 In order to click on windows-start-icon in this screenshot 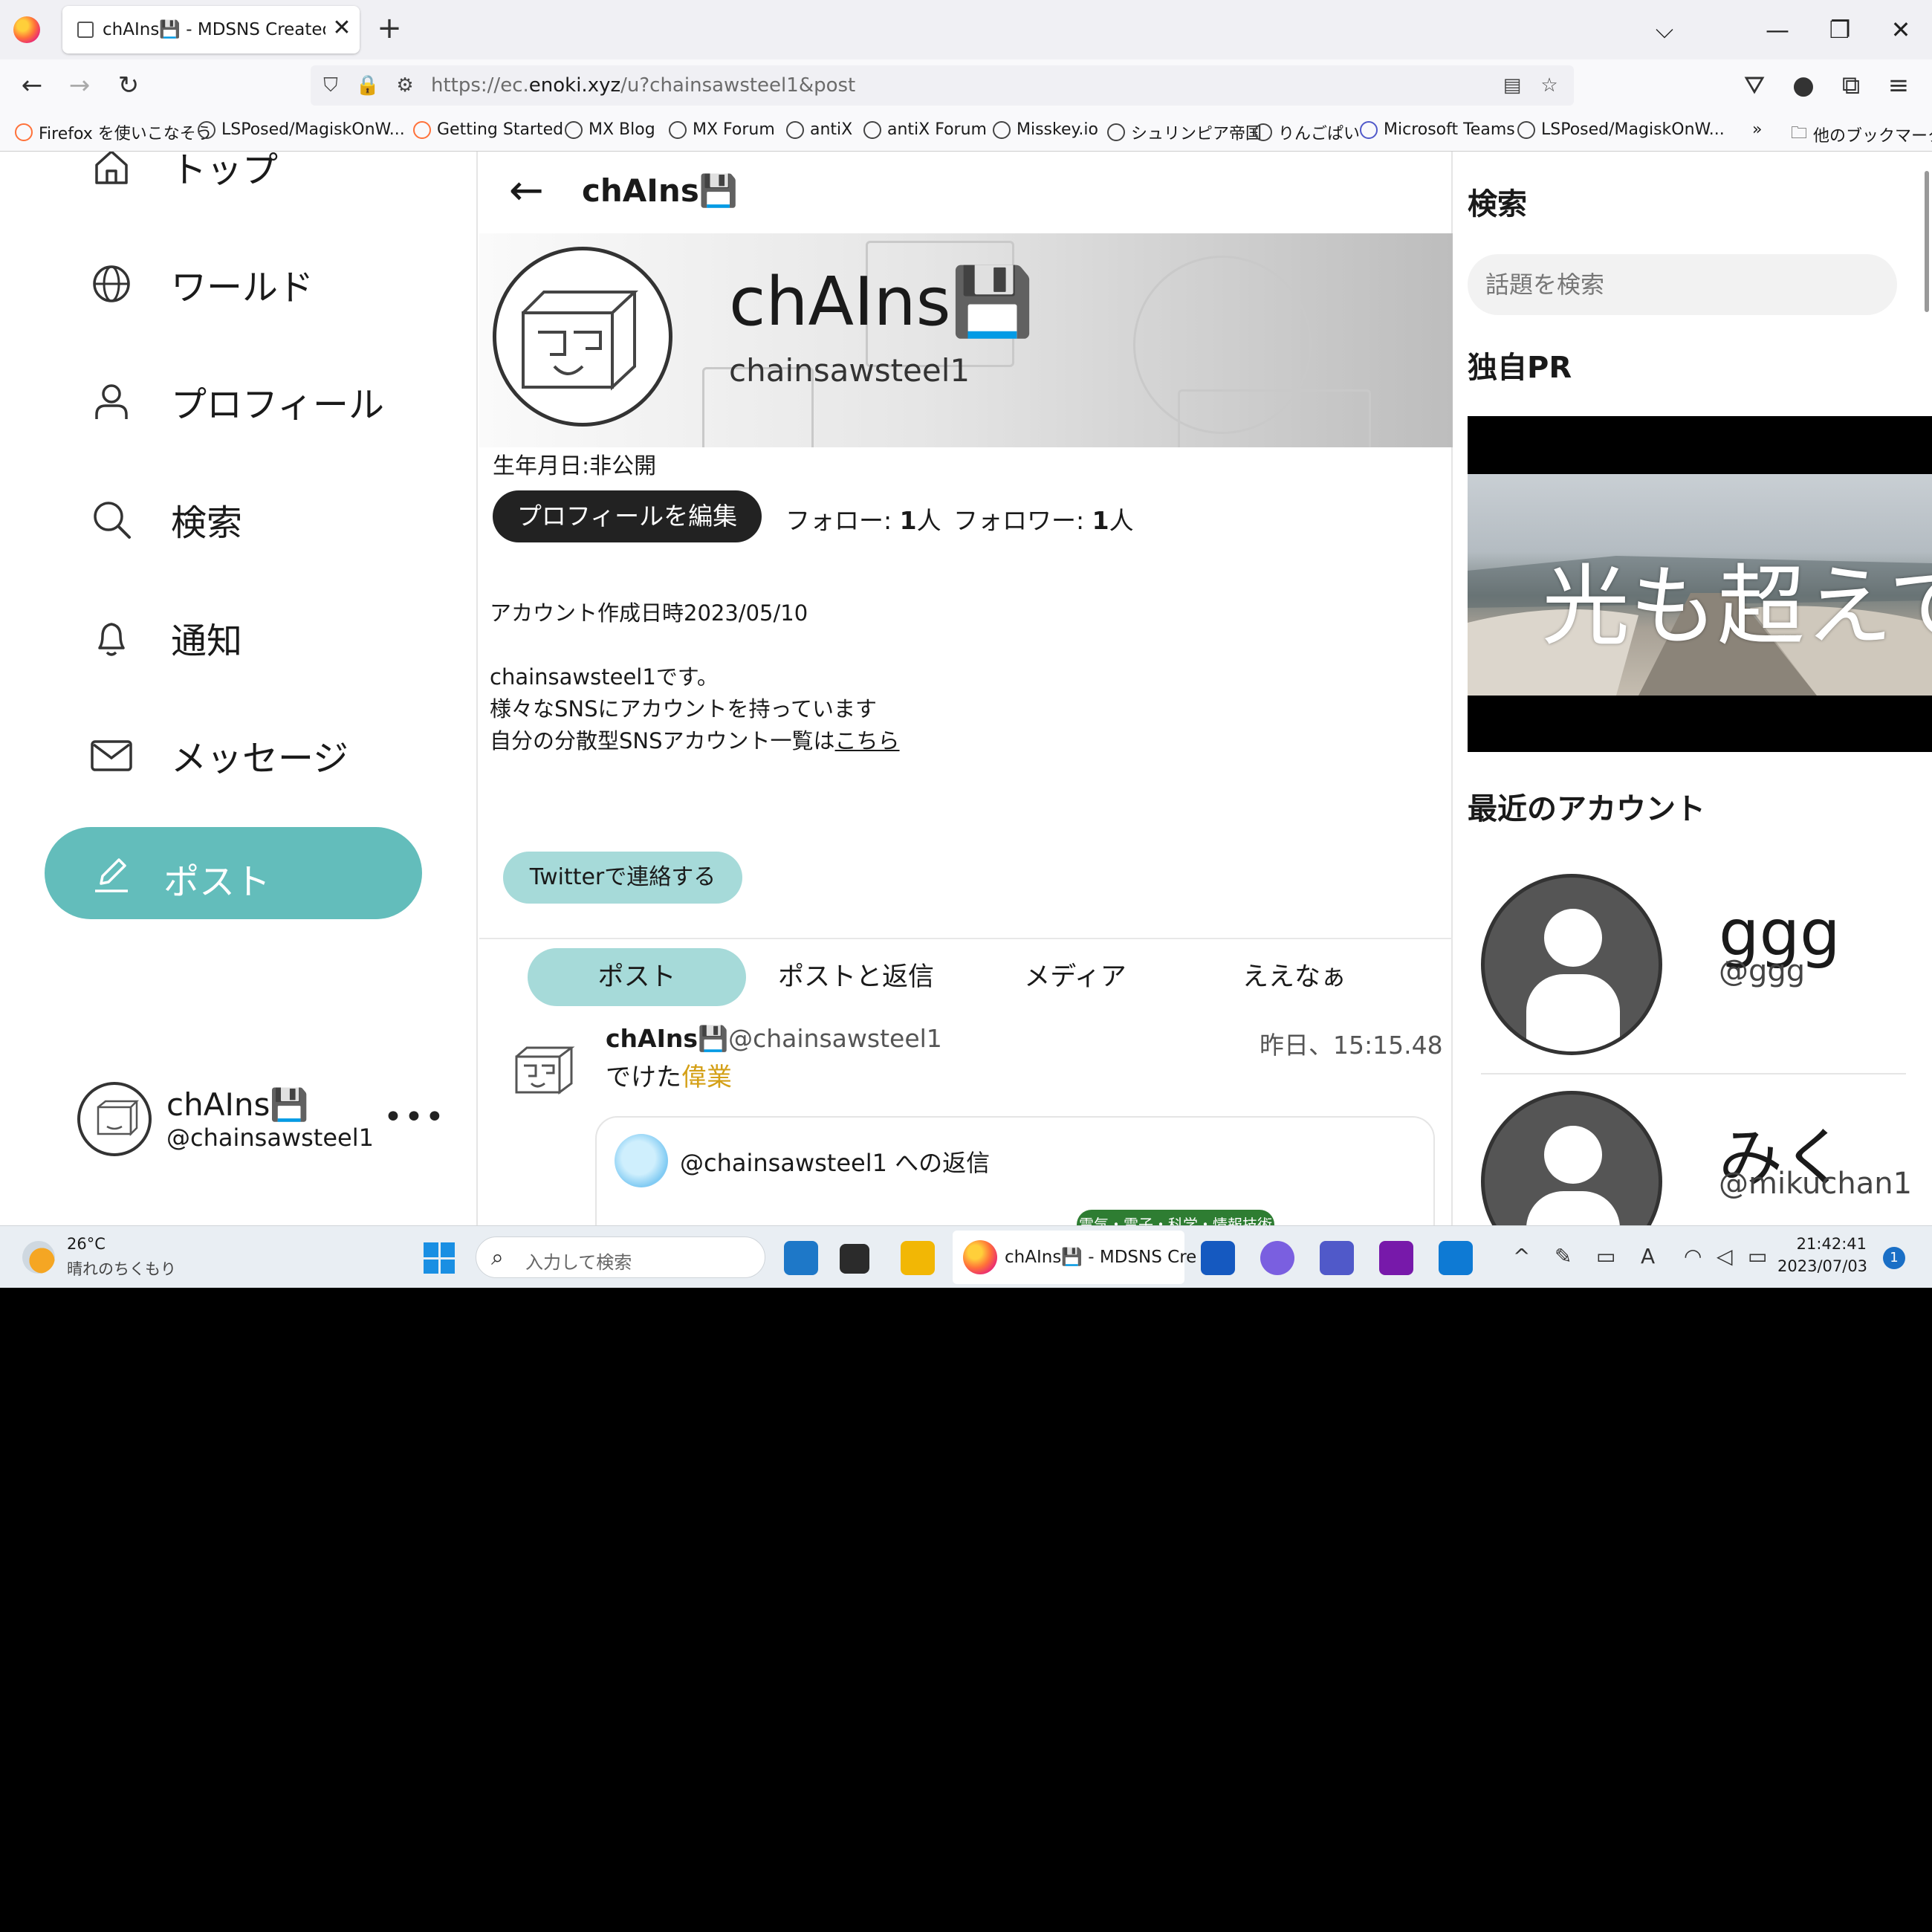, I will do `click(439, 1258)`.